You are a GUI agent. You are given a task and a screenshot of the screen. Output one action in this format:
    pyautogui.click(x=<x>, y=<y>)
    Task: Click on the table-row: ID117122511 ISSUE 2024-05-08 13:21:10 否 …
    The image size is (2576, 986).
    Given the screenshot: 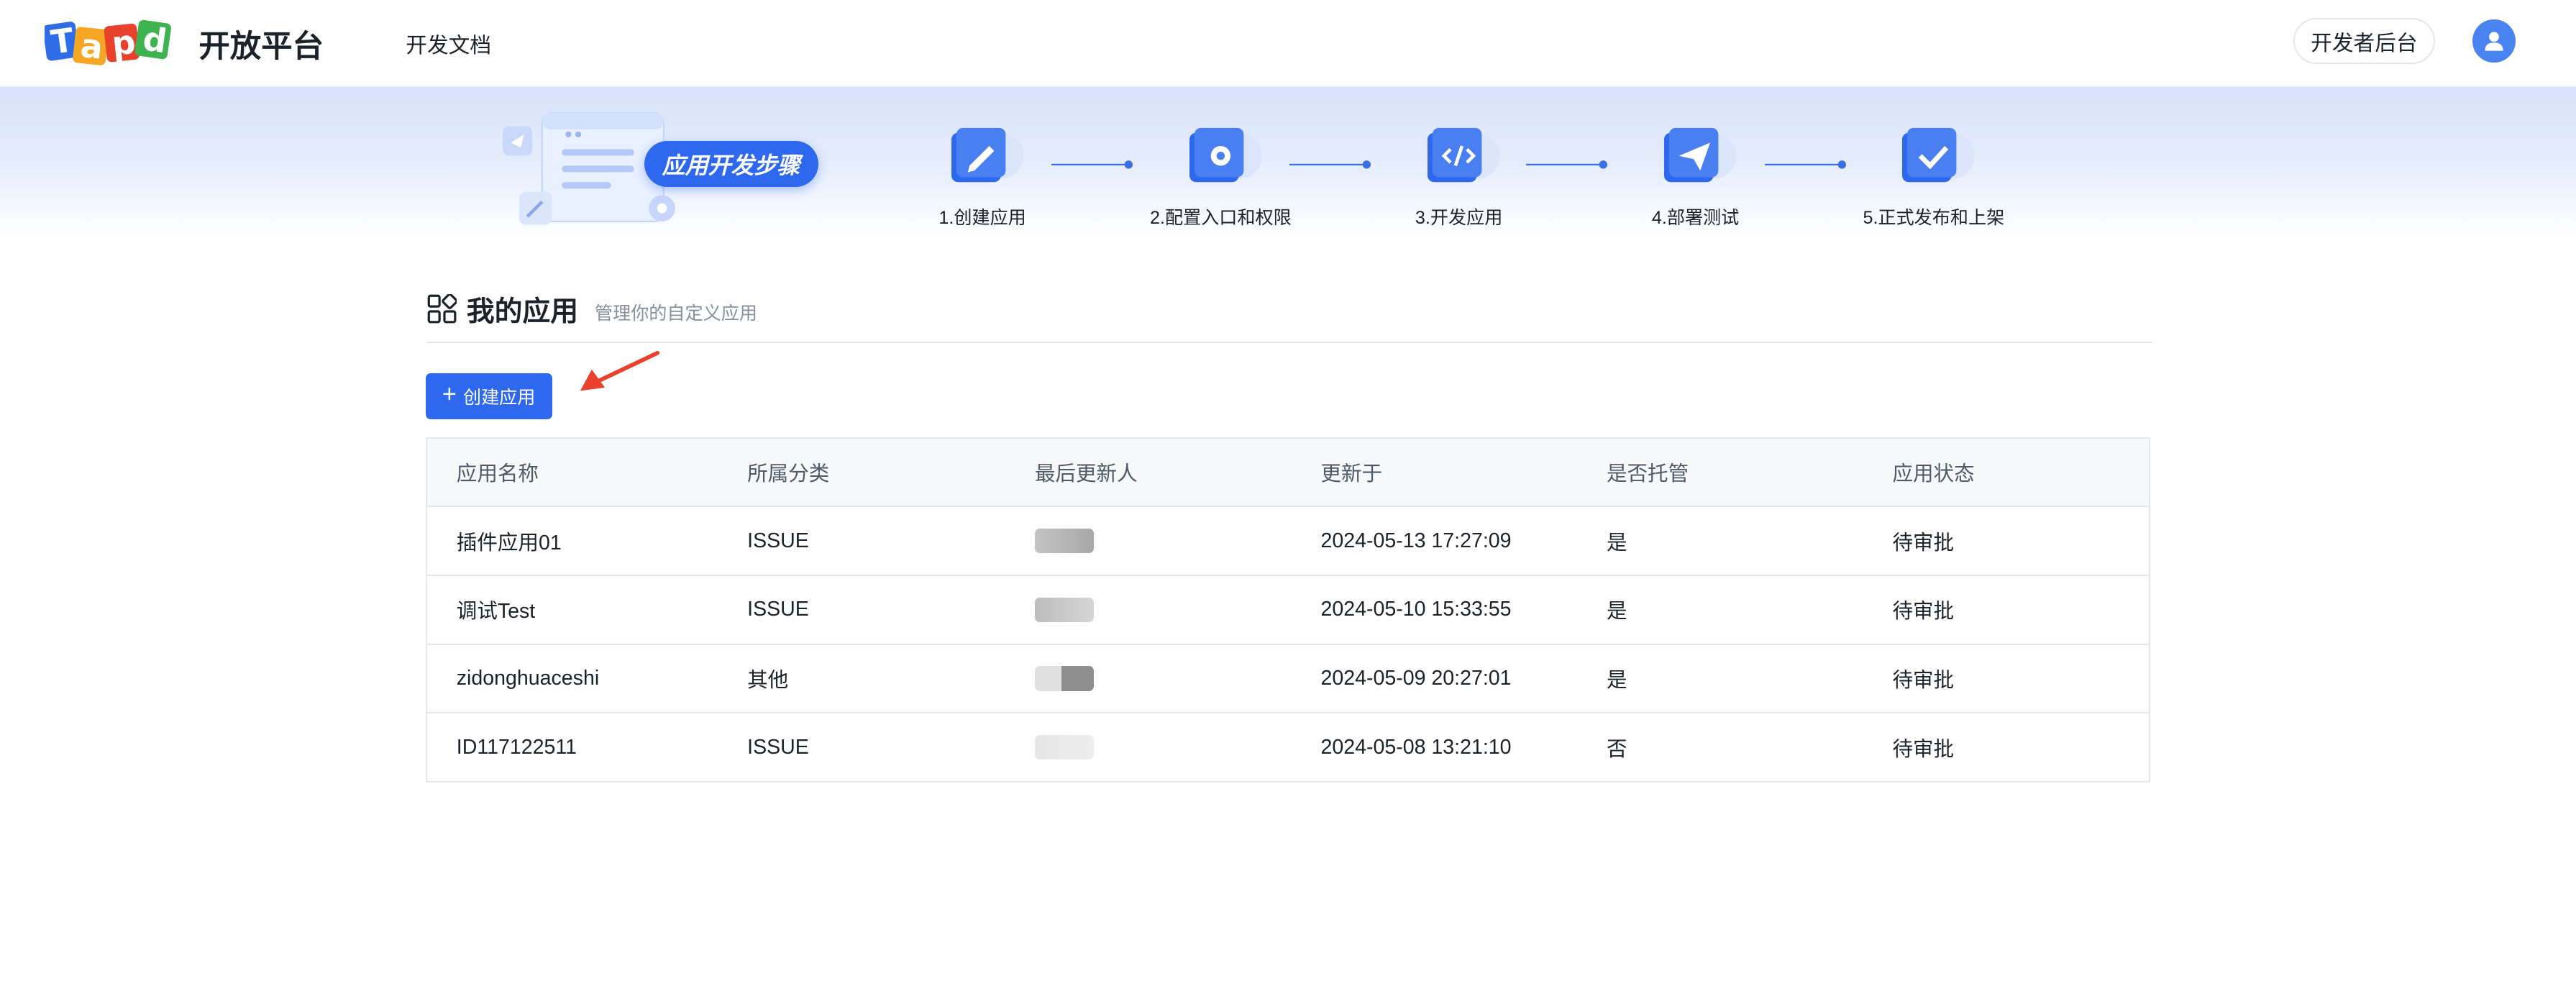 What is the action you would take?
    pyautogui.click(x=1288, y=747)
    